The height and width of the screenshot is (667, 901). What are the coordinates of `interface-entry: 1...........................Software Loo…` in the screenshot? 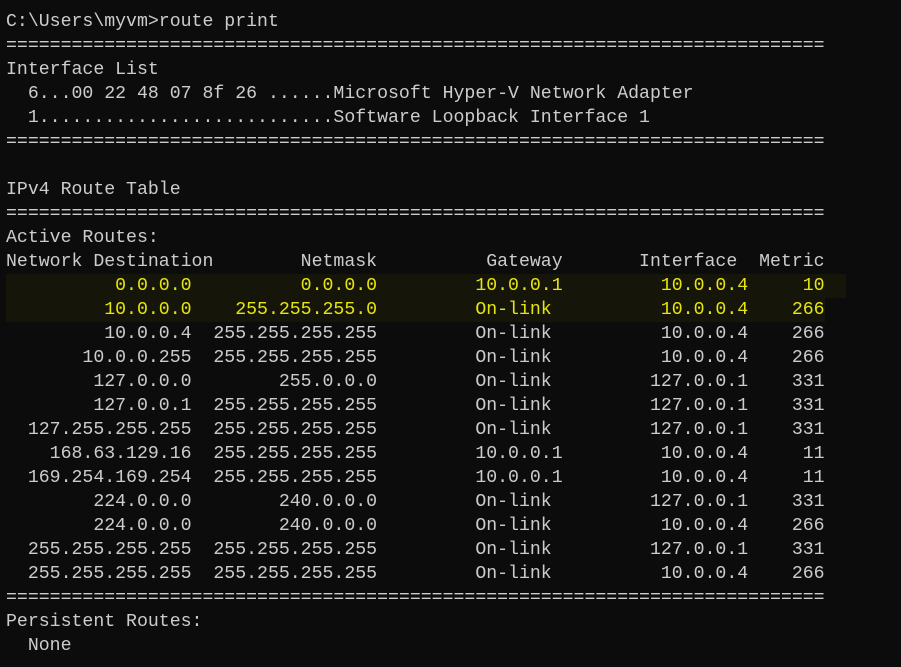 It's located at (328, 118).